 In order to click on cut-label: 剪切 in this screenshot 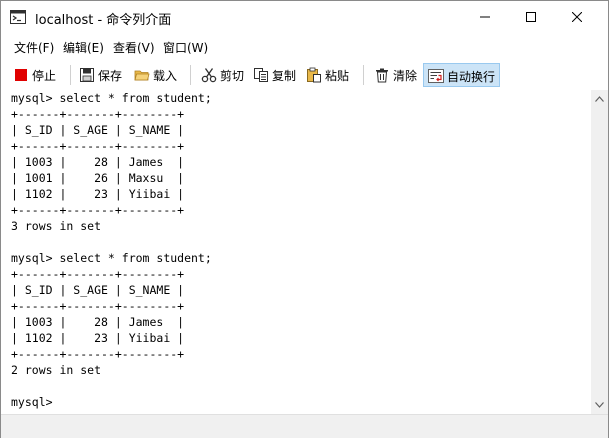, I will do `click(232, 76)`.